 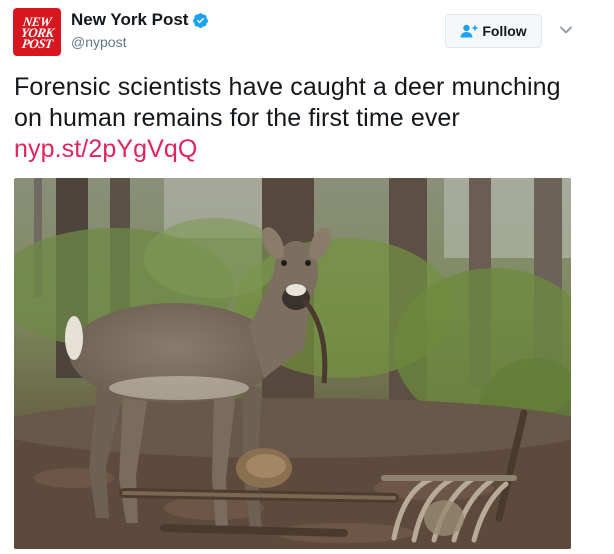 I want to click on add-user-icon, so click(x=469, y=31).